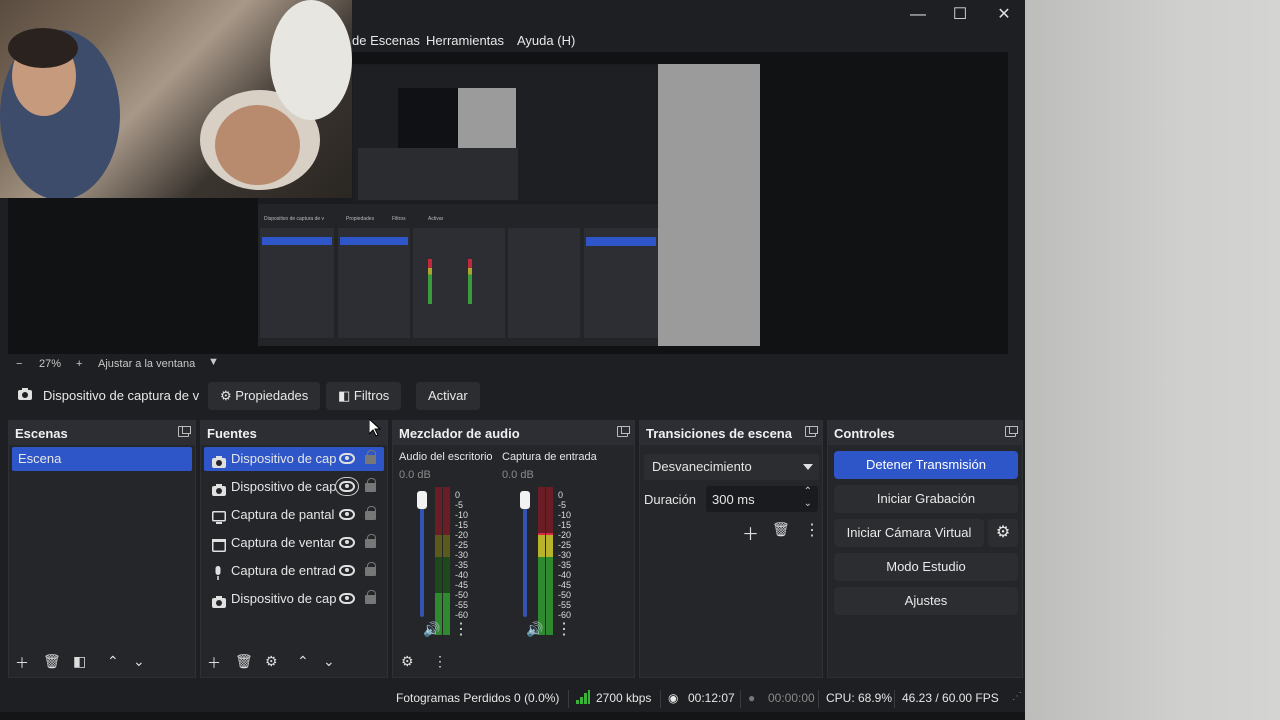  I want to click on record-time: 00:00:00, so click(791, 698).